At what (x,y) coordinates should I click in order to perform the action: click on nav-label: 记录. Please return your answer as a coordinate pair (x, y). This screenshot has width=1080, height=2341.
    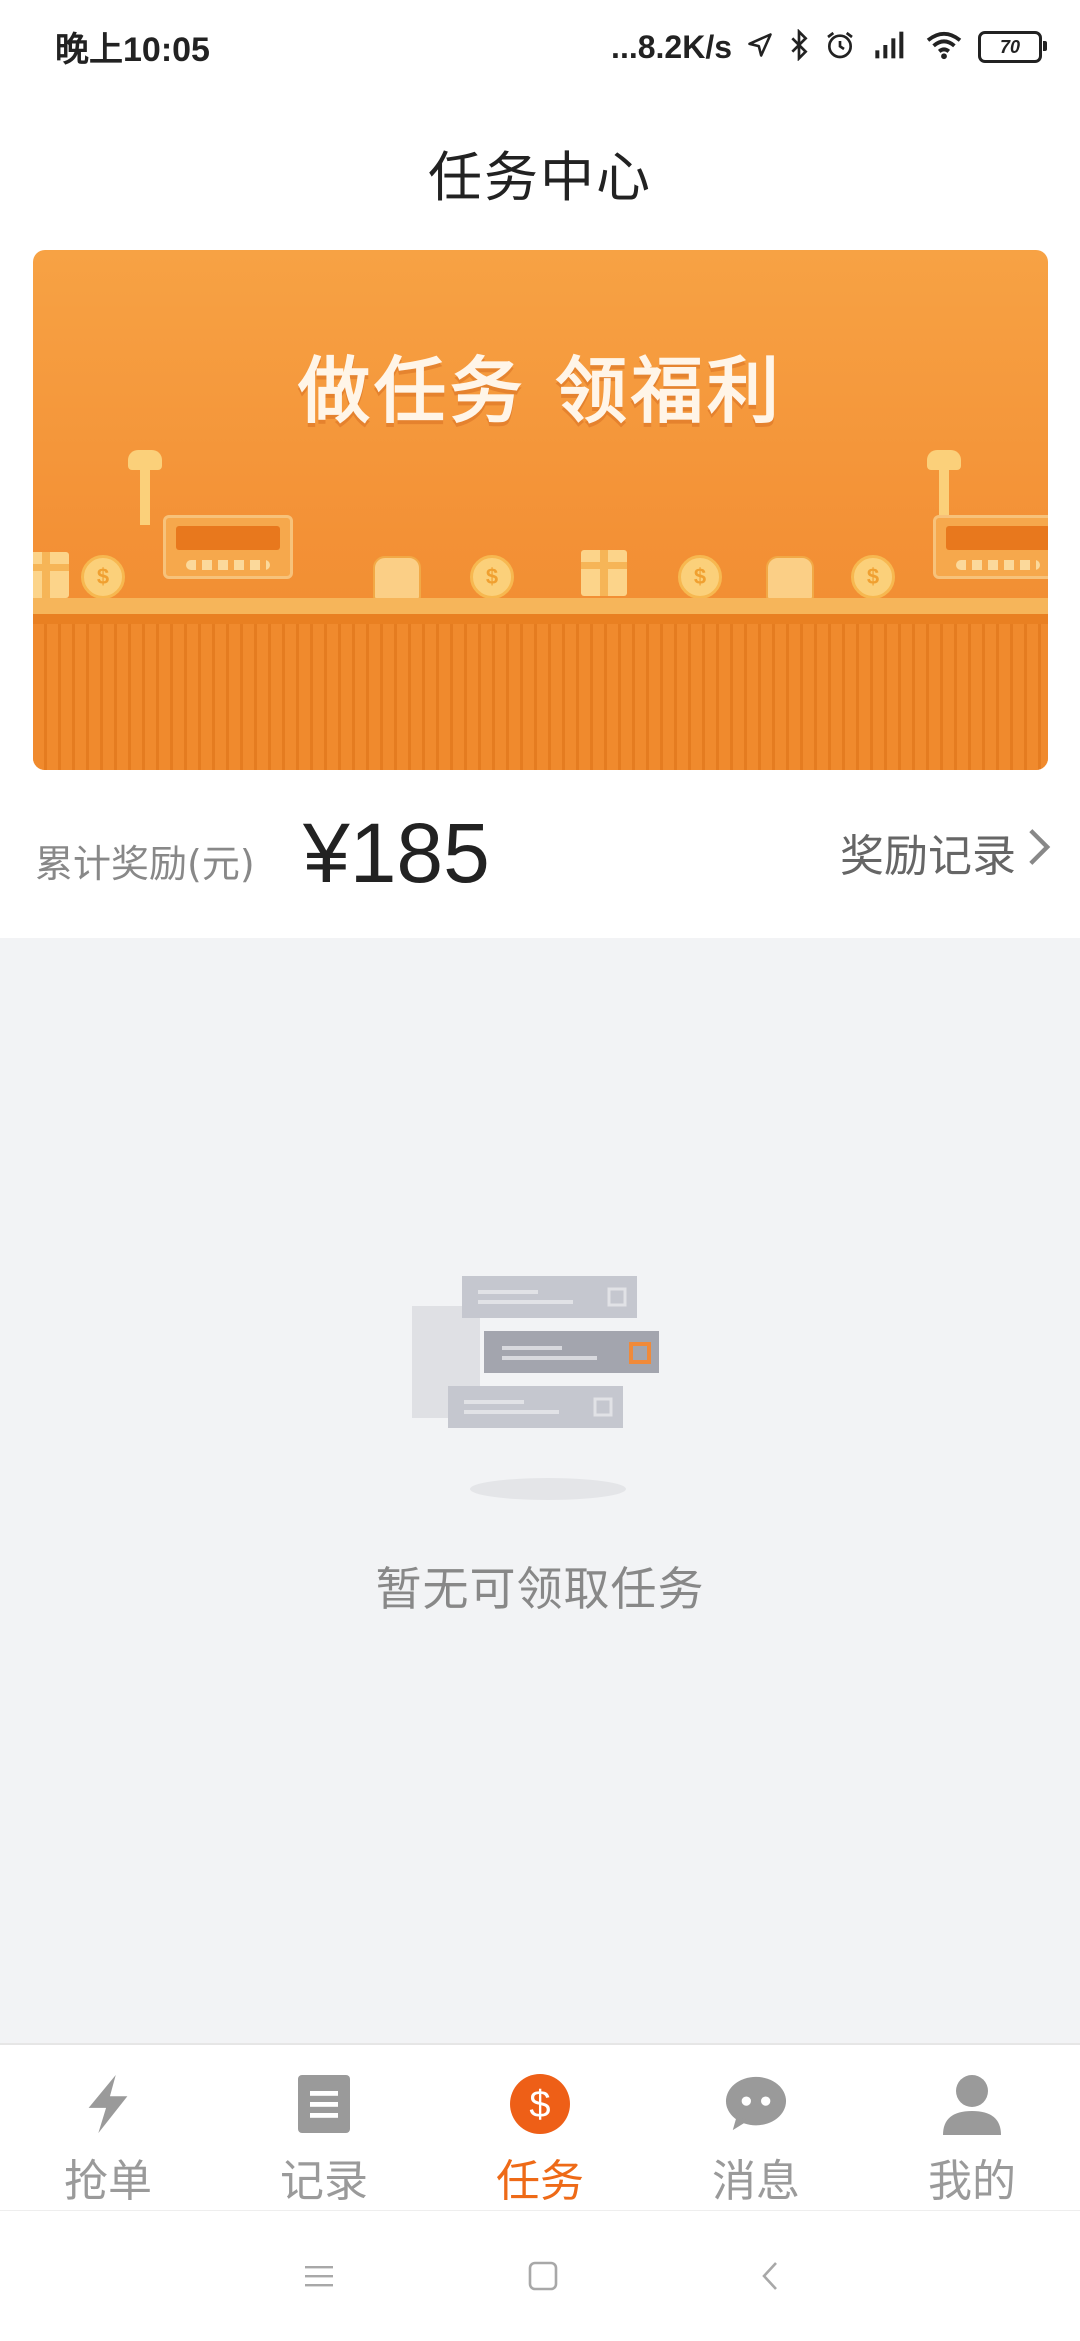
    Looking at the image, I should click on (324, 2181).